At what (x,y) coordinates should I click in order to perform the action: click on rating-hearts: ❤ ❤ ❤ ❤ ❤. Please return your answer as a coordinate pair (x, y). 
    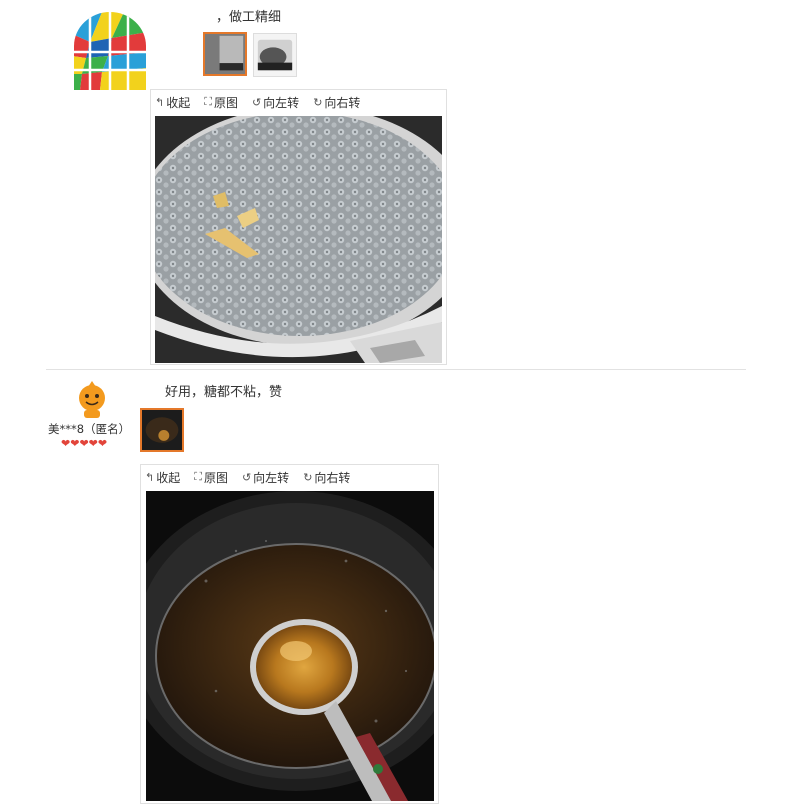
    Looking at the image, I should click on (84, 443).